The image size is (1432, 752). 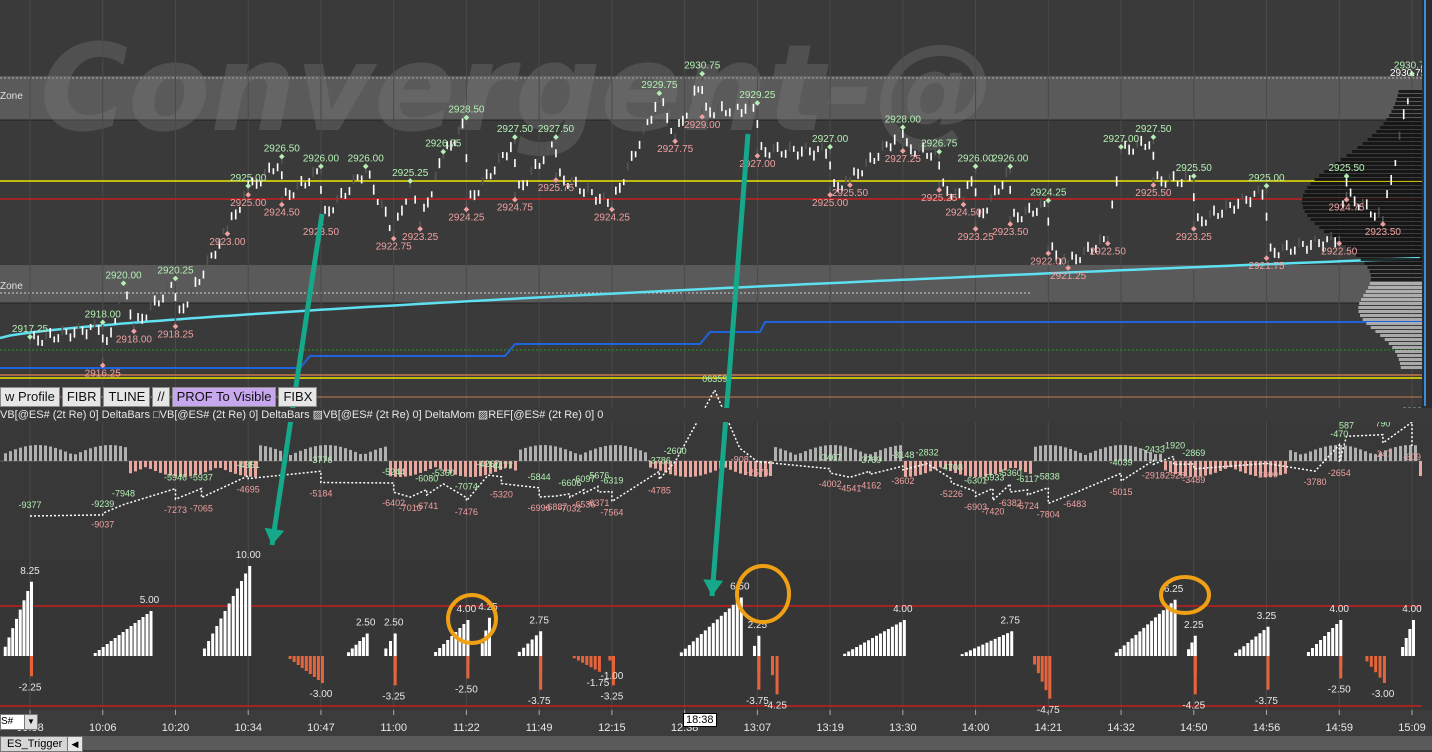 I want to click on tline-button: TLINE, so click(x=127, y=397).